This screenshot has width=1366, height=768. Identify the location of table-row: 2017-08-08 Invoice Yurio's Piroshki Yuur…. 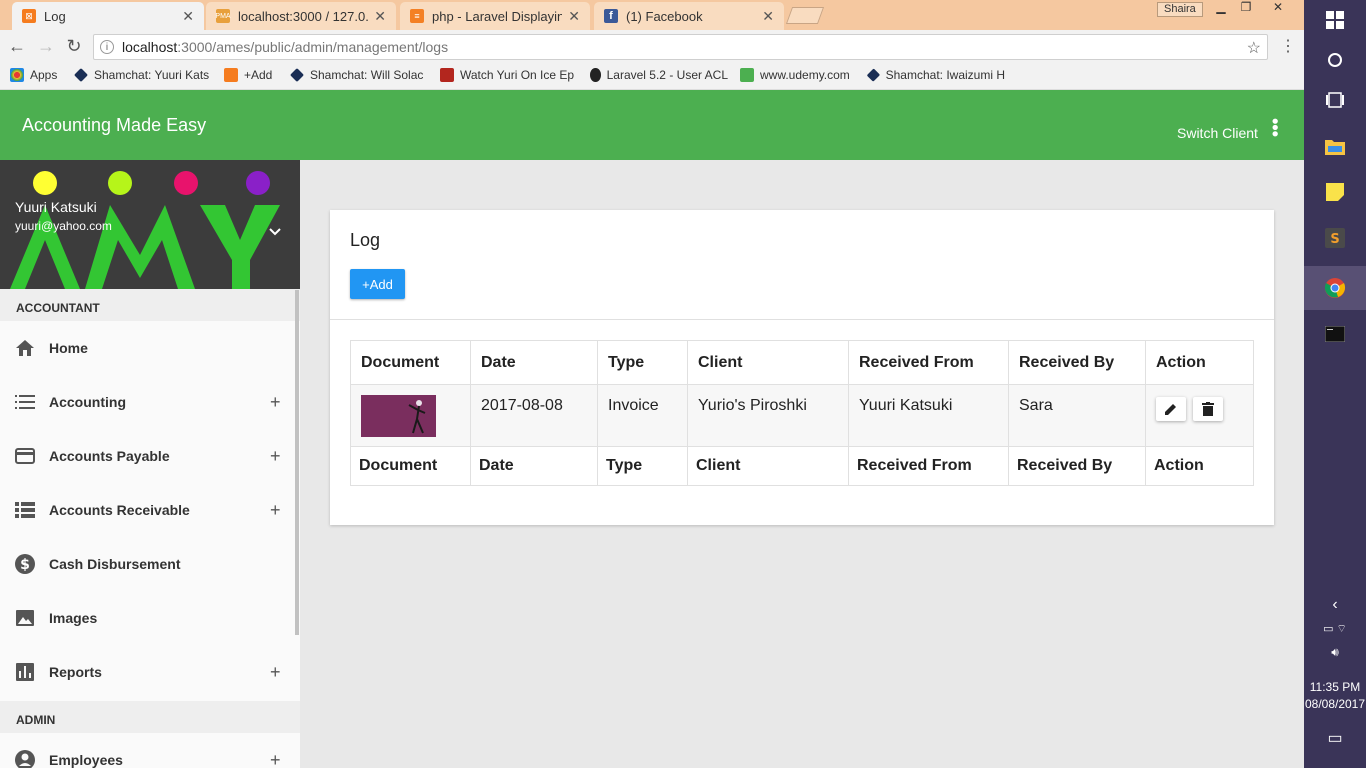
(802, 415).